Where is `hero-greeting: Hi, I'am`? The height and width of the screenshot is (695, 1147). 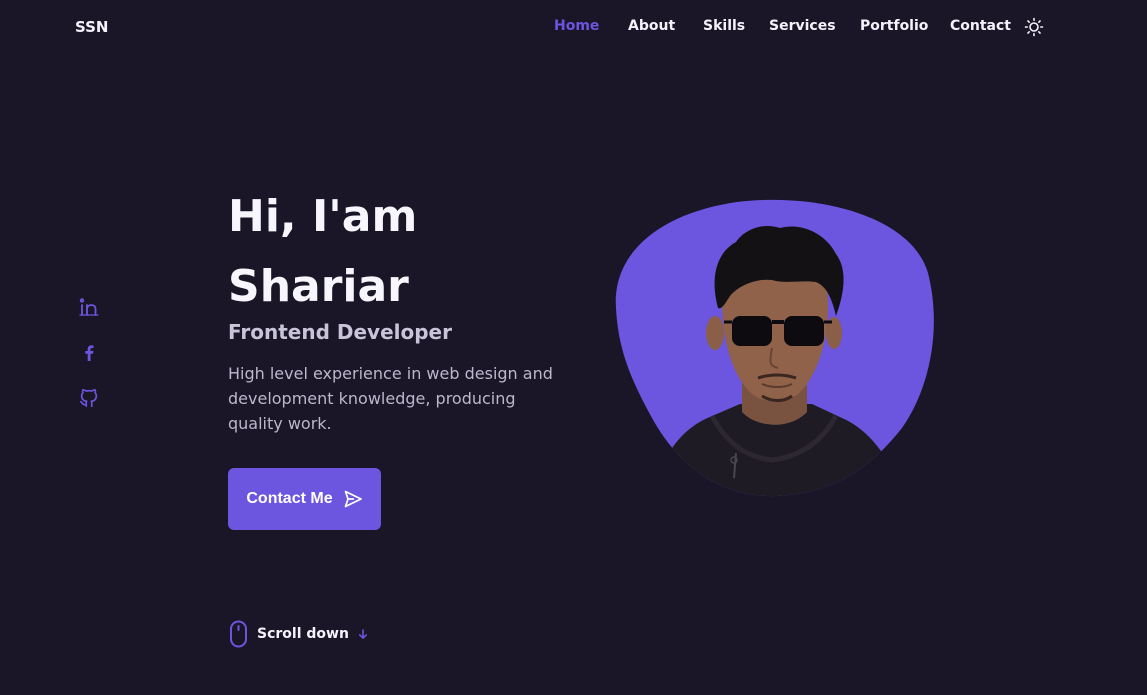 hero-greeting: Hi, I'am is located at coordinates (323, 216).